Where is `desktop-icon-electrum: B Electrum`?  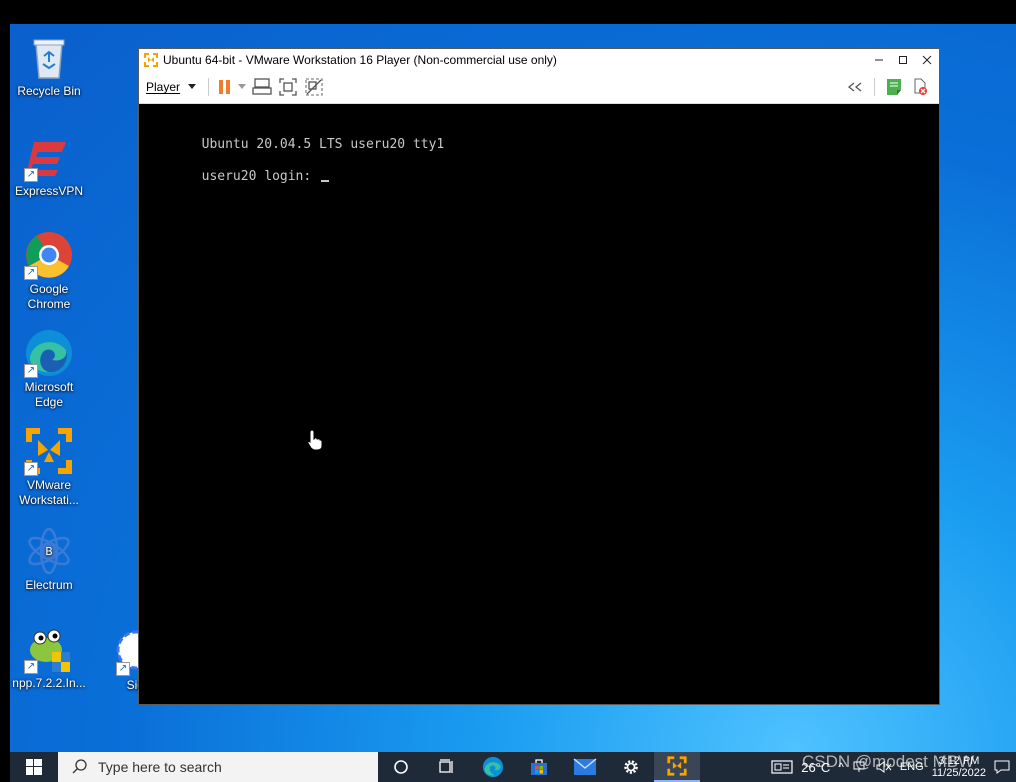 desktop-icon-electrum: B Electrum is located at coordinates (49, 559).